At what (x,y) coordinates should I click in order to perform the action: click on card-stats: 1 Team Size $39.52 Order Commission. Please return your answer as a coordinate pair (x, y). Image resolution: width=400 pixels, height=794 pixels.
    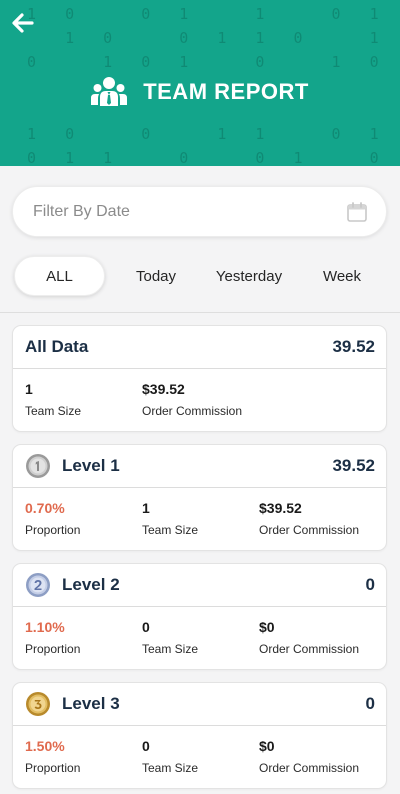
    Looking at the image, I should click on (199, 400).